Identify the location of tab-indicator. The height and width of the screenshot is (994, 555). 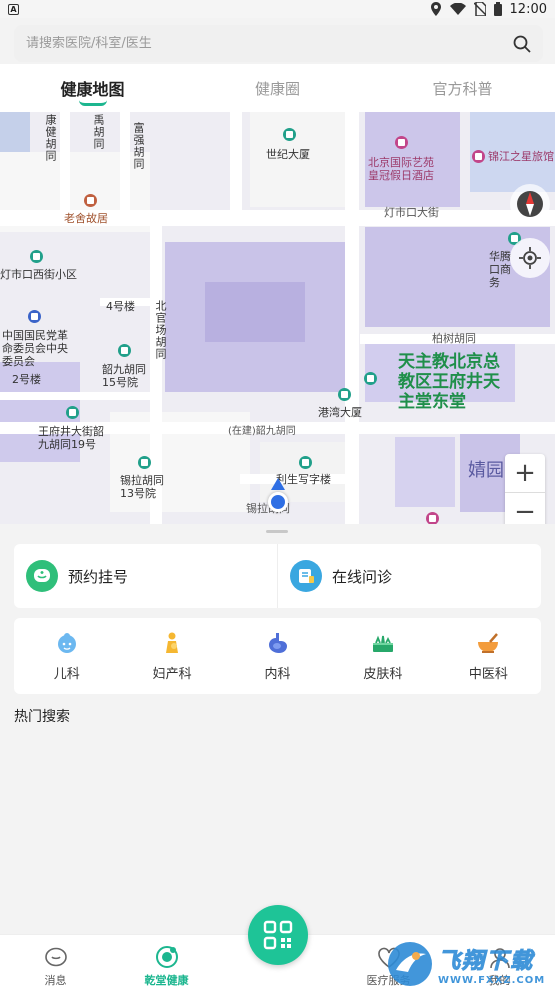
(92, 103).